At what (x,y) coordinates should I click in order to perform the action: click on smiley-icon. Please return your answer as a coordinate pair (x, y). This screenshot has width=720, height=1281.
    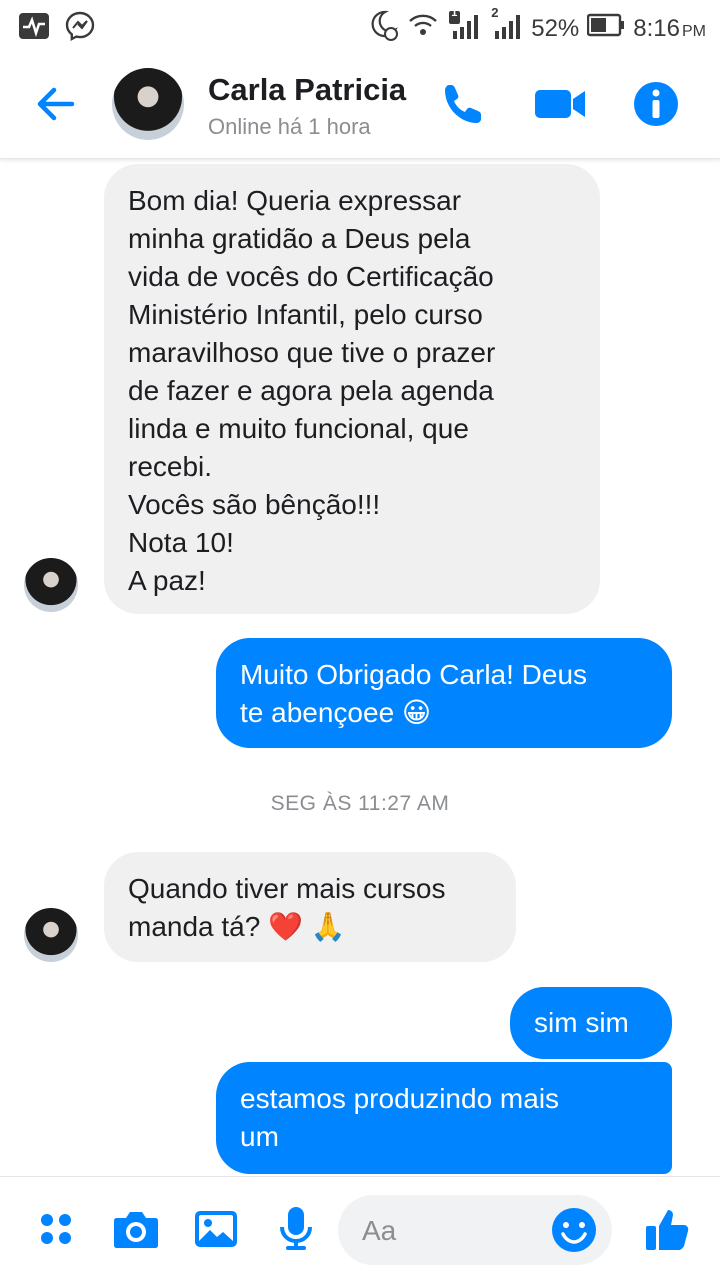
    Looking at the image, I should click on (574, 1230).